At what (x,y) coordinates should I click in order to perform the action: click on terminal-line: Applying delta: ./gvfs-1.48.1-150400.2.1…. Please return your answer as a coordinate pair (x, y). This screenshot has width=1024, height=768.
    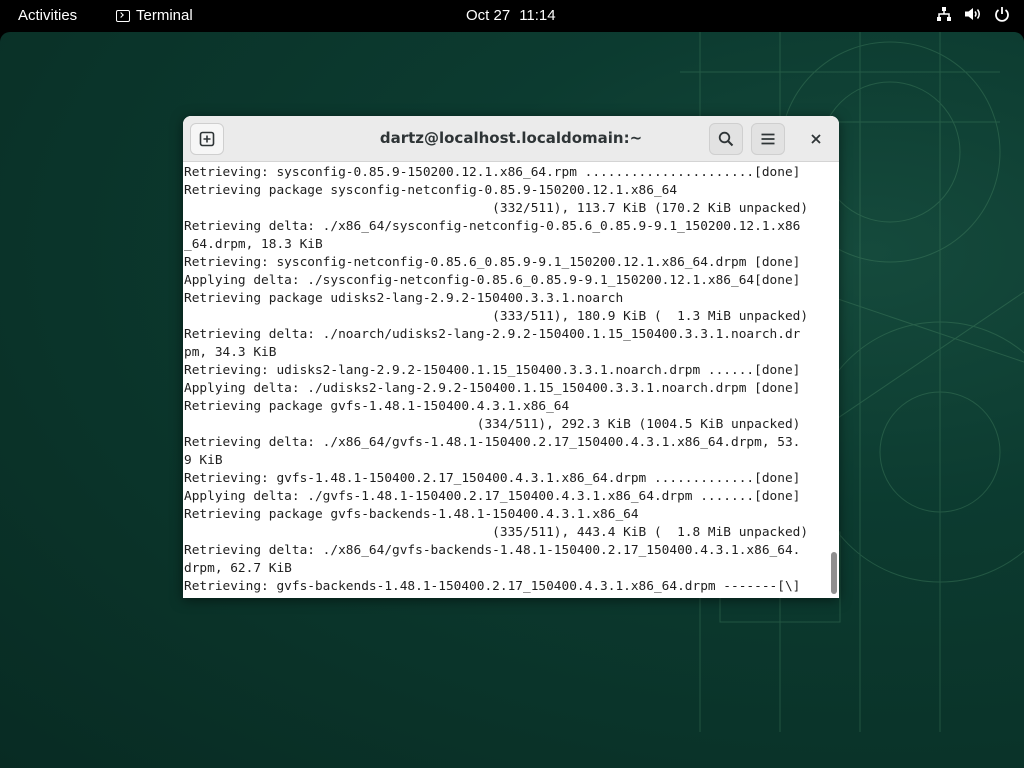
    Looking at the image, I should click on (492, 496).